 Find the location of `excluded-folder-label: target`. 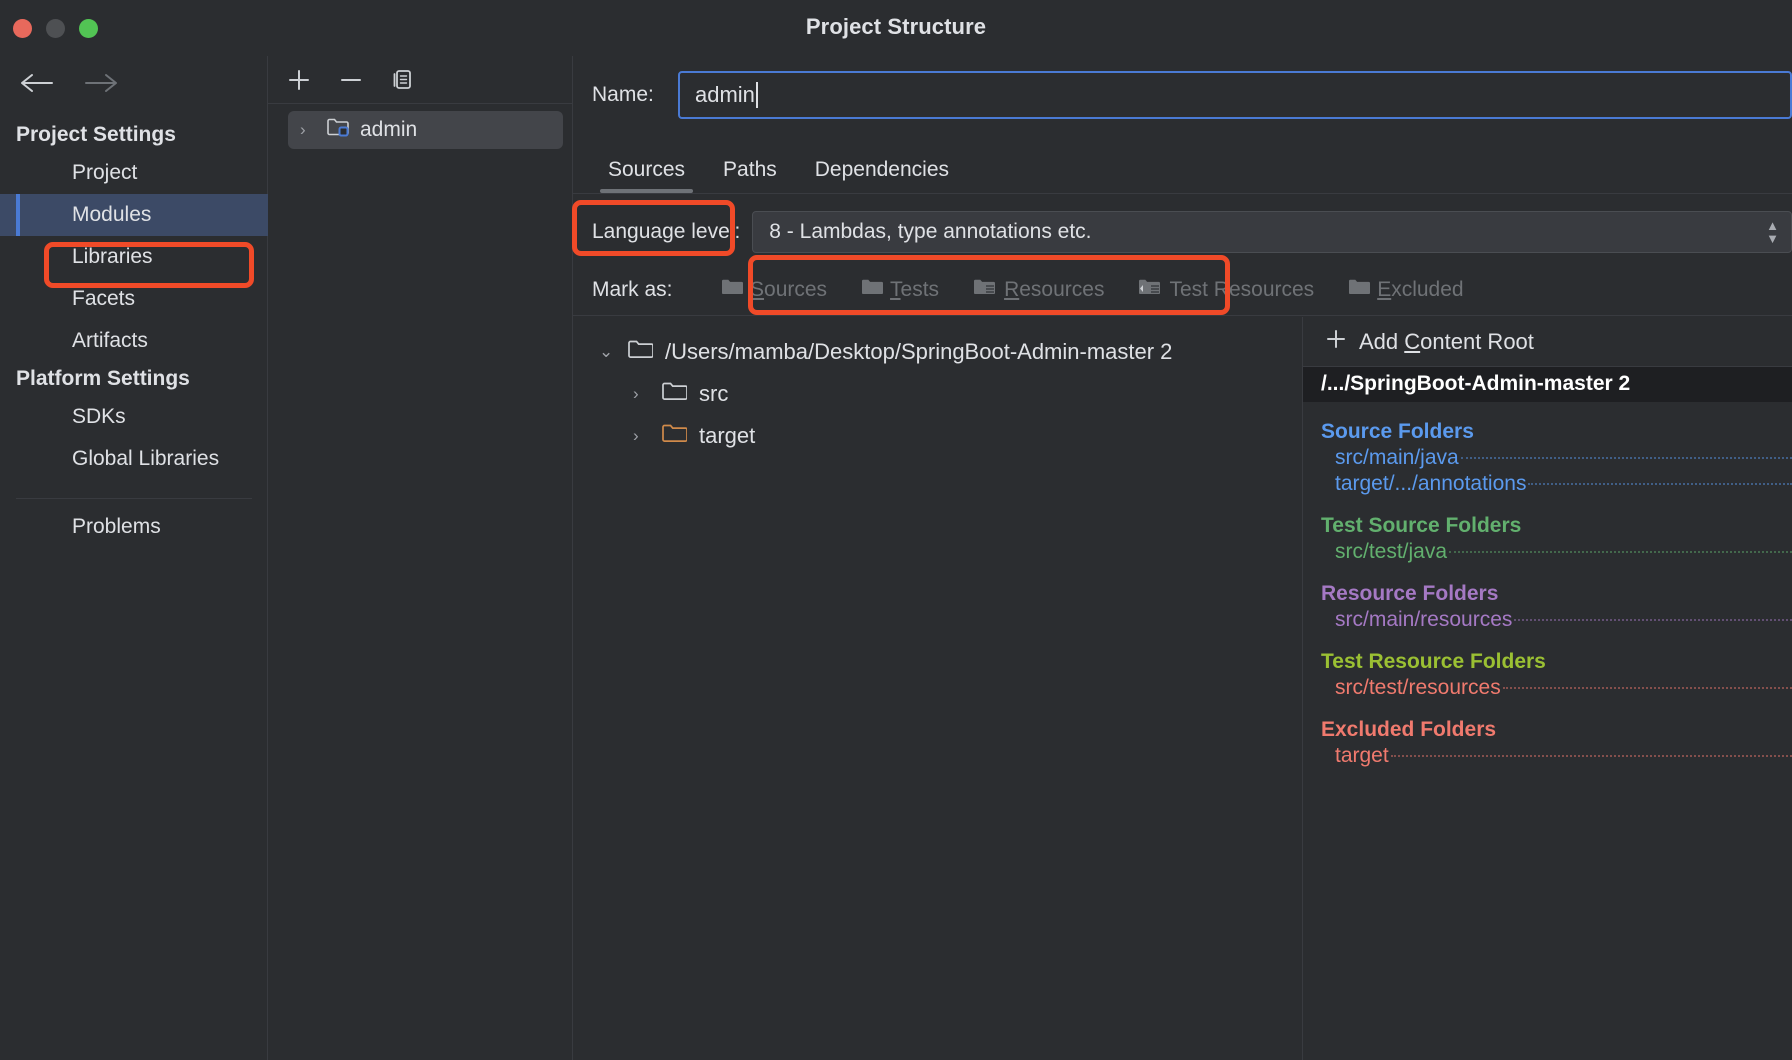

excluded-folder-label: target is located at coordinates (1362, 755).